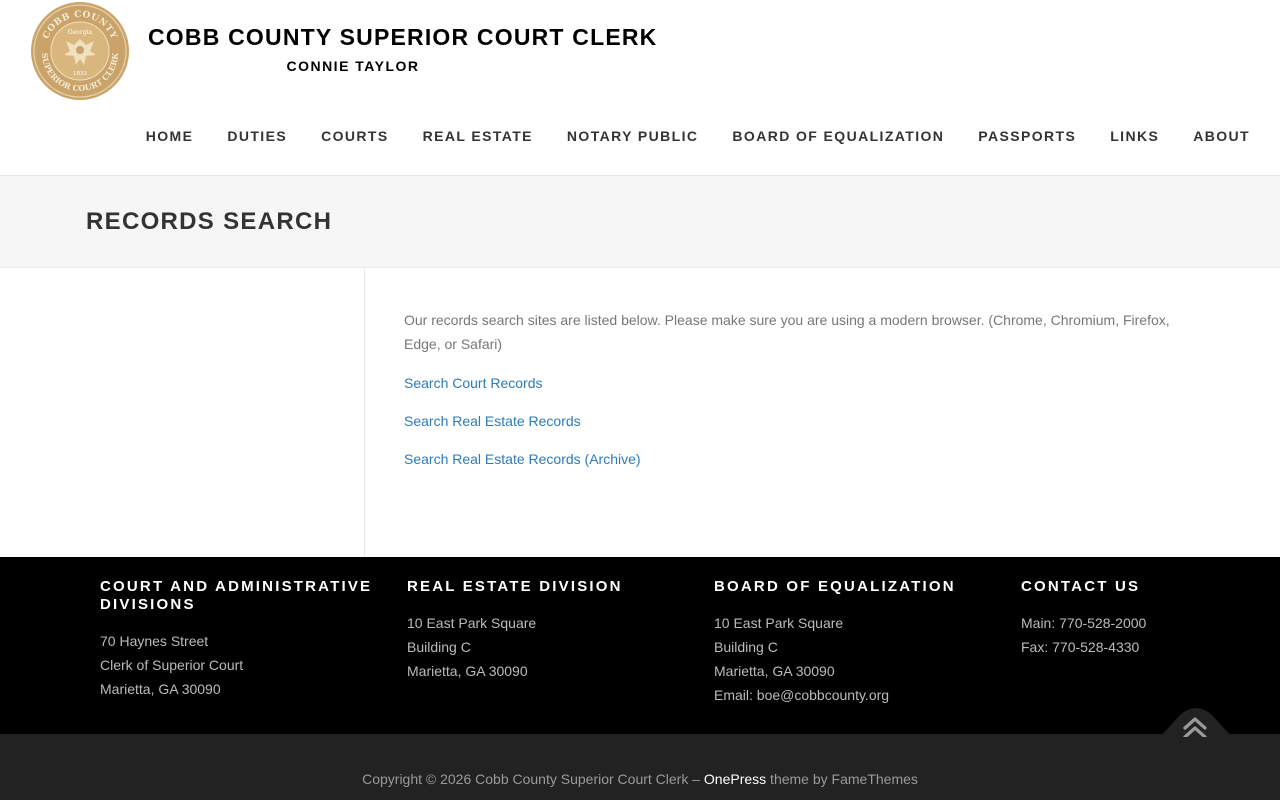 The height and width of the screenshot is (800, 1280). I want to click on footer-heading: CONTACT US, so click(1081, 586).